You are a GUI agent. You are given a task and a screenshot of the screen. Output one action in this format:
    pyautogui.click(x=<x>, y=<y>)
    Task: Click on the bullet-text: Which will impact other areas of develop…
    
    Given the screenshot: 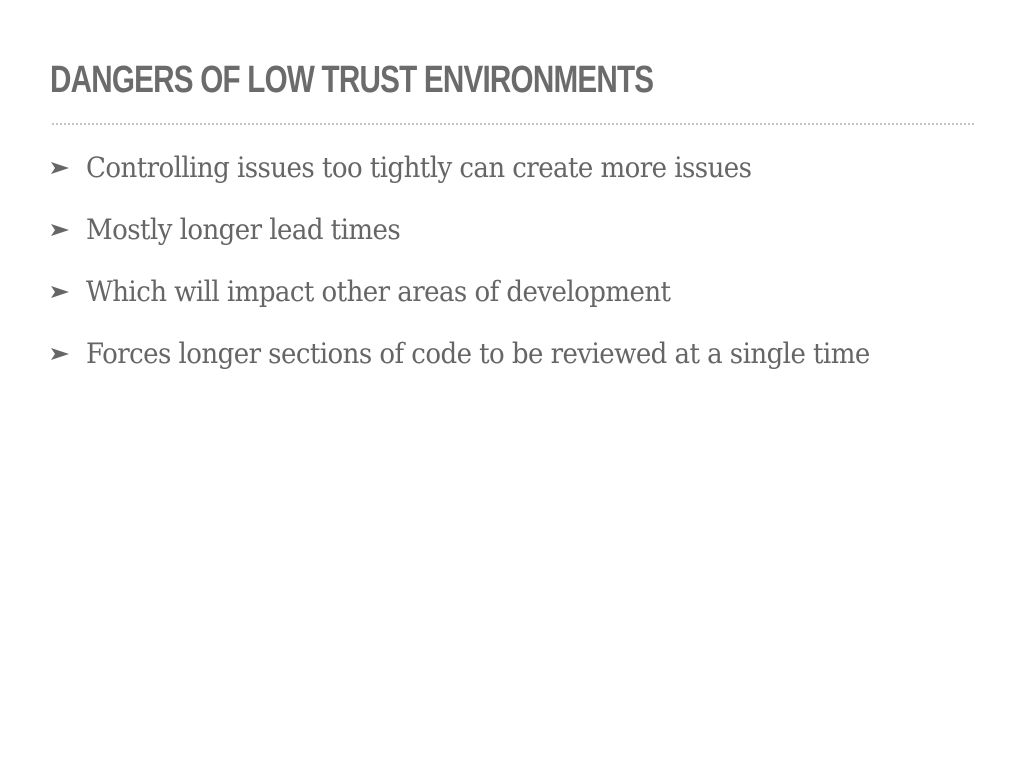 What is the action you would take?
    pyautogui.click(x=378, y=291)
    